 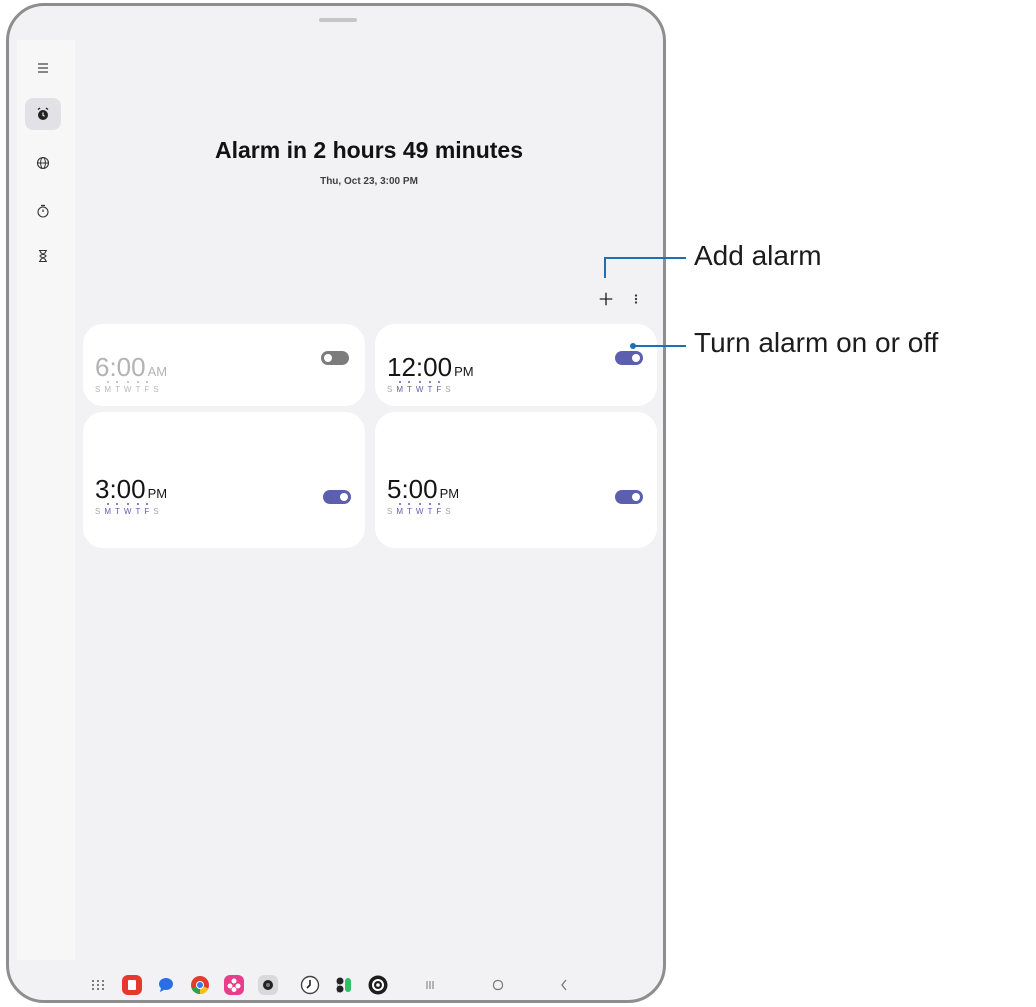 I want to click on settings-app-icon, so click(x=378, y=985).